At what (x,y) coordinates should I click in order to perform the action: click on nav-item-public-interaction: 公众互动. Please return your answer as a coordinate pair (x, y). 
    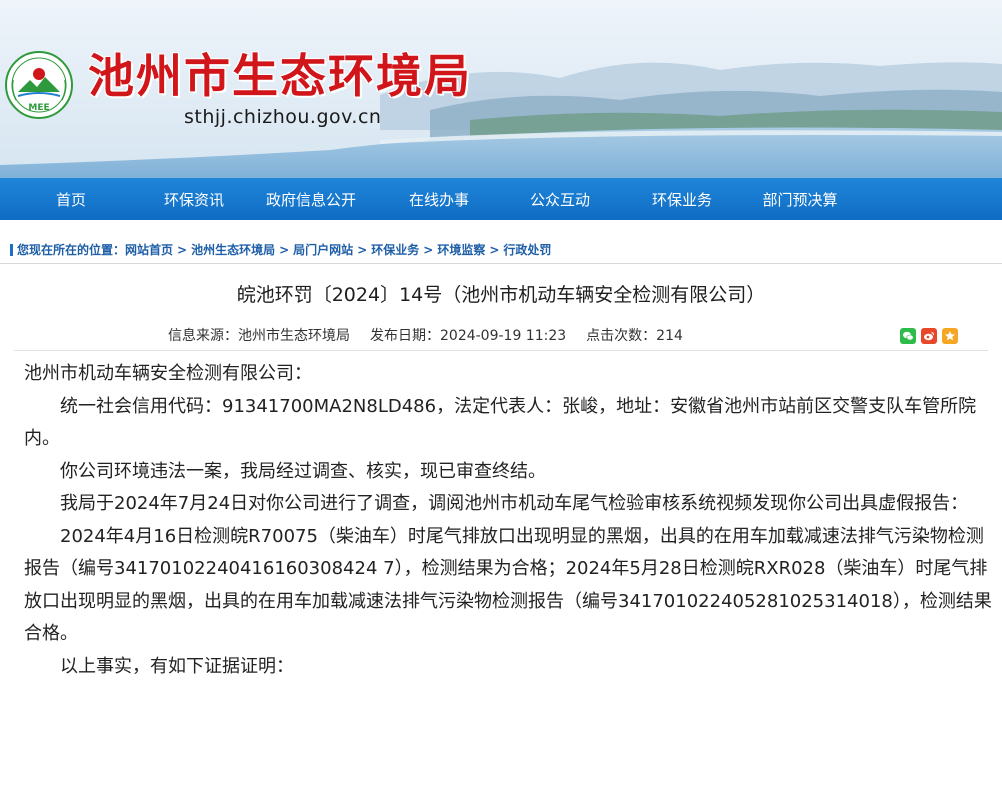
    Looking at the image, I should click on (560, 199).